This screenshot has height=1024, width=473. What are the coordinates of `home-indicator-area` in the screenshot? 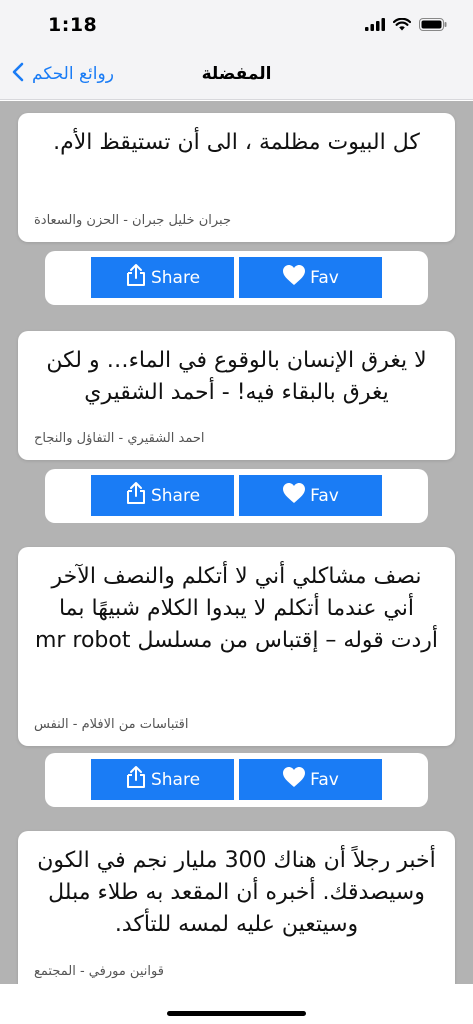 It's located at (236, 1004).